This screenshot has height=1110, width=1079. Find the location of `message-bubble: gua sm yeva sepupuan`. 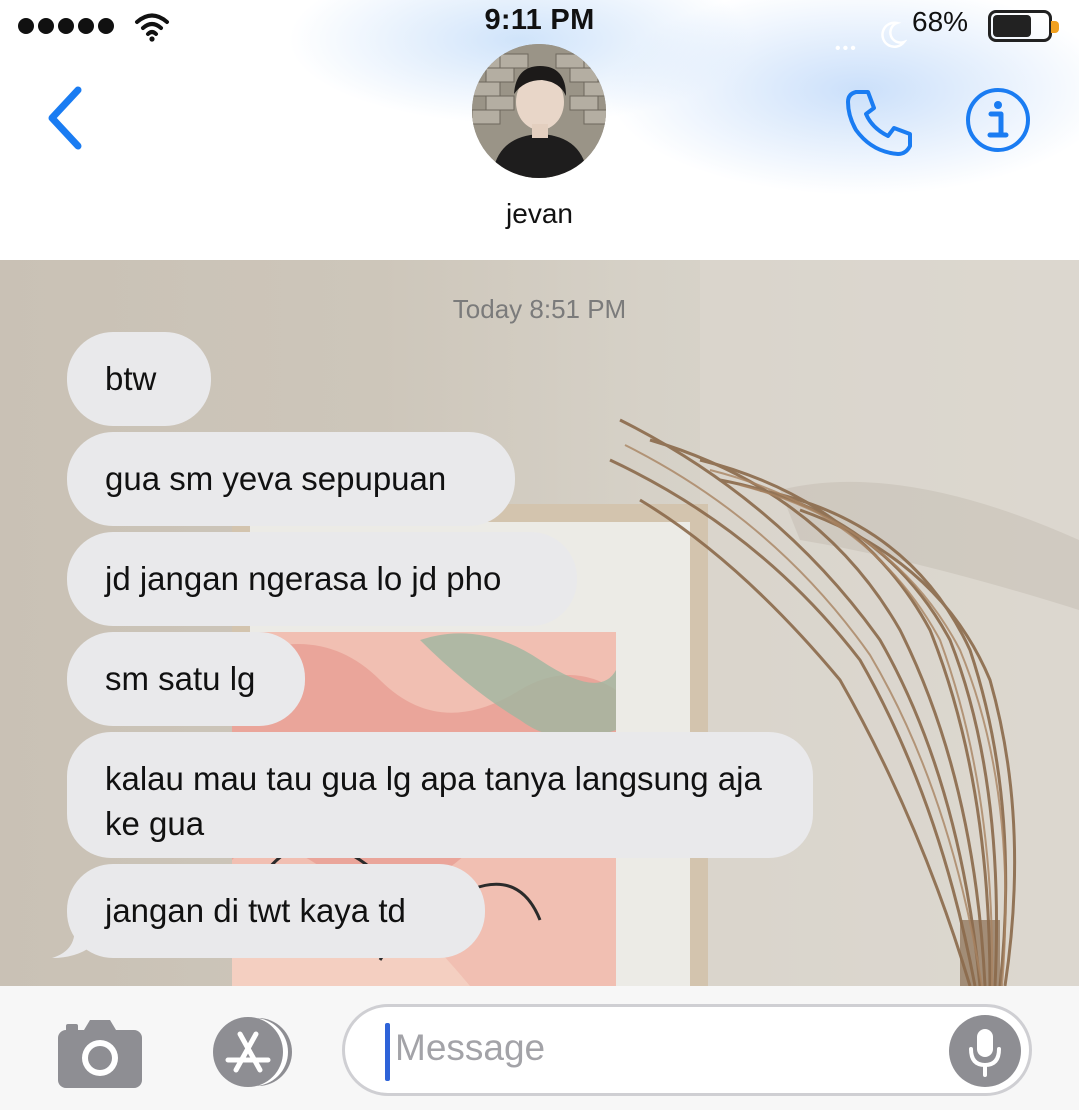

message-bubble: gua sm yeva sepupuan is located at coordinates (291, 479).